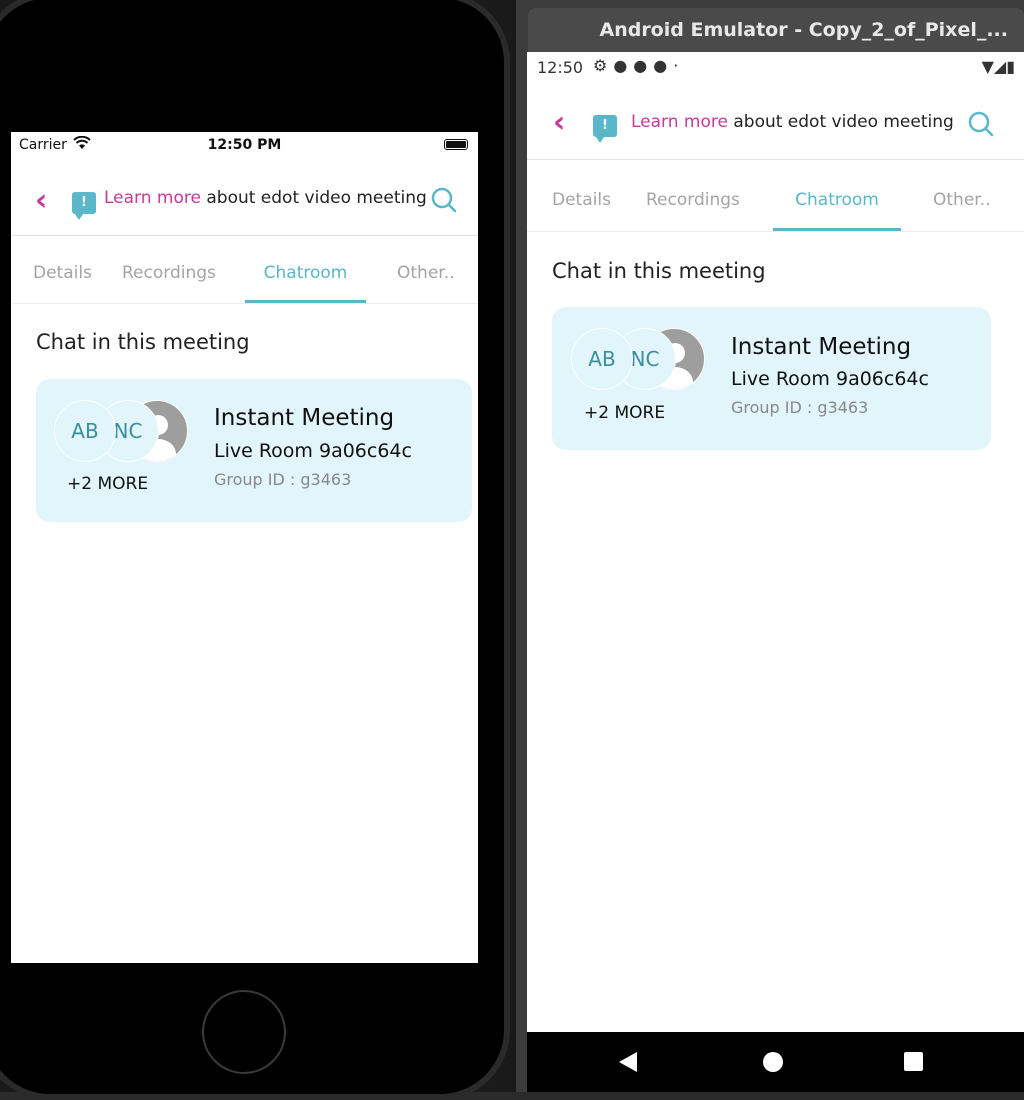 The width and height of the screenshot is (1024, 1100). I want to click on nav-home-icon, so click(773, 1062).